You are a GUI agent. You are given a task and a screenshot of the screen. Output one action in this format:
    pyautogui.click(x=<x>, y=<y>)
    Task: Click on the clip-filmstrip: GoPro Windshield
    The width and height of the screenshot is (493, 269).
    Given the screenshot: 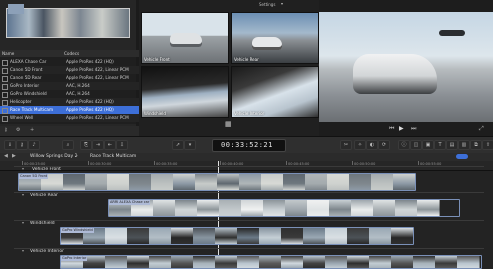 What is the action you would take?
    pyautogui.click(x=237, y=236)
    